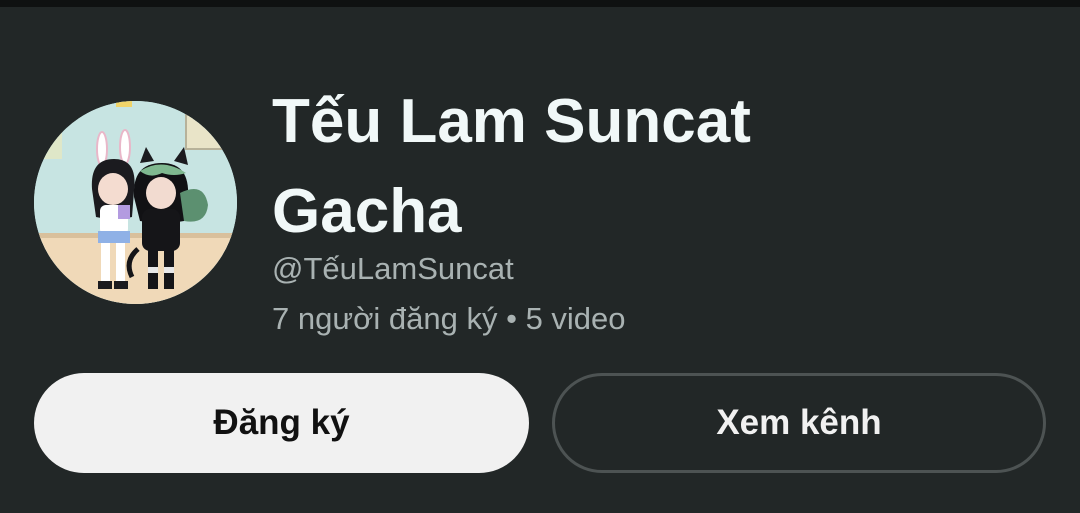  I want to click on channel-avatar, so click(135, 202).